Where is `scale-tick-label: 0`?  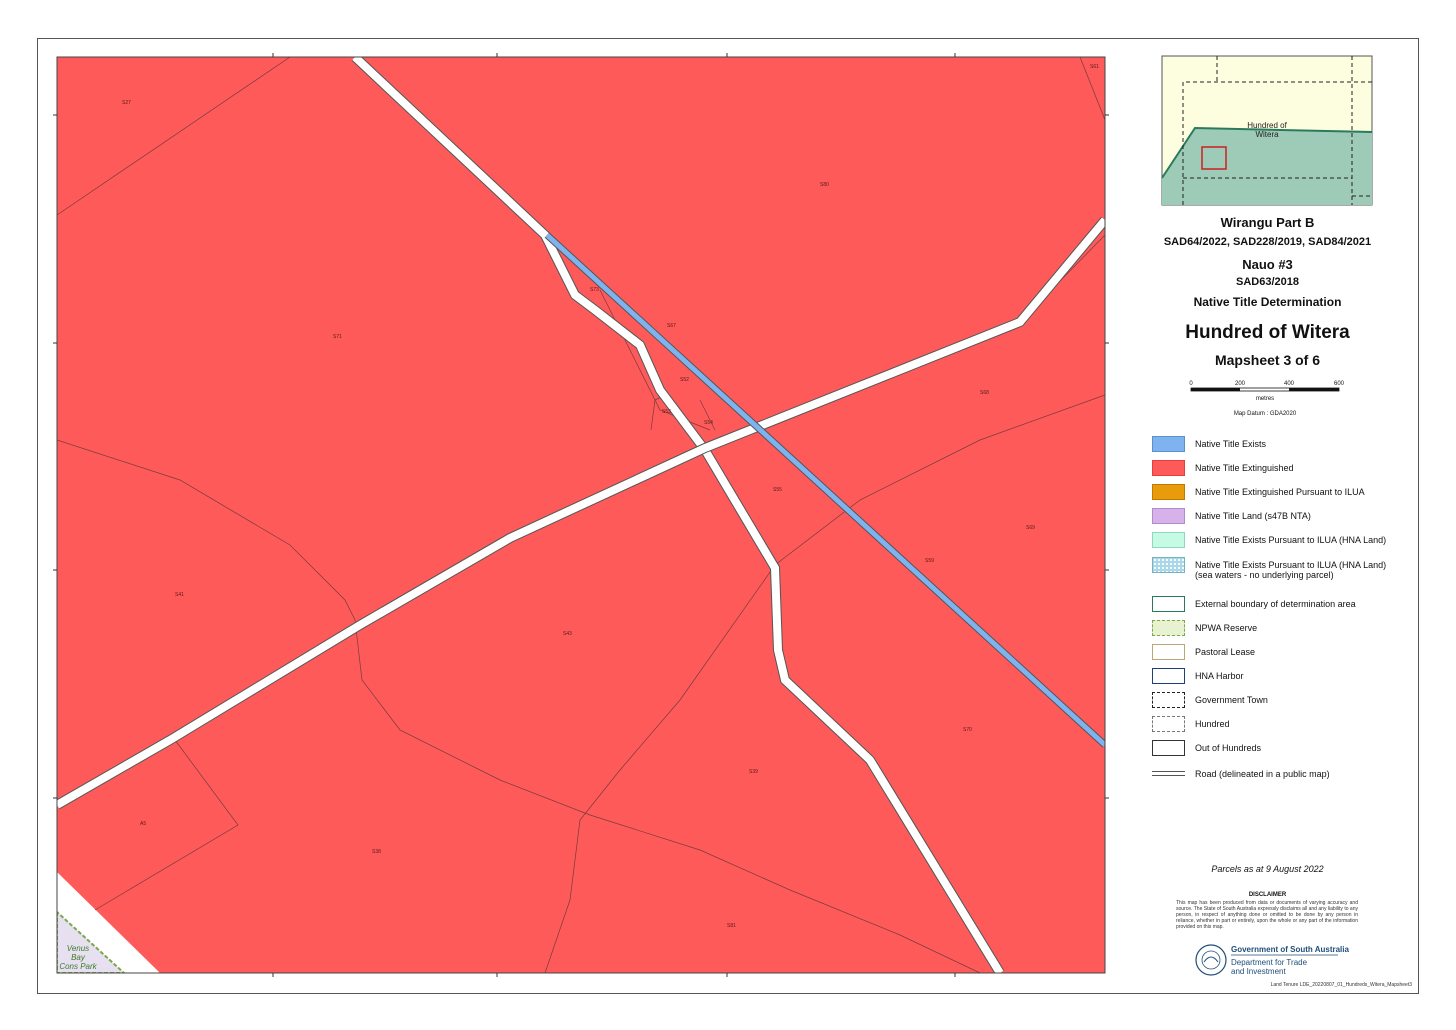 scale-tick-label: 0 is located at coordinates (1191, 384).